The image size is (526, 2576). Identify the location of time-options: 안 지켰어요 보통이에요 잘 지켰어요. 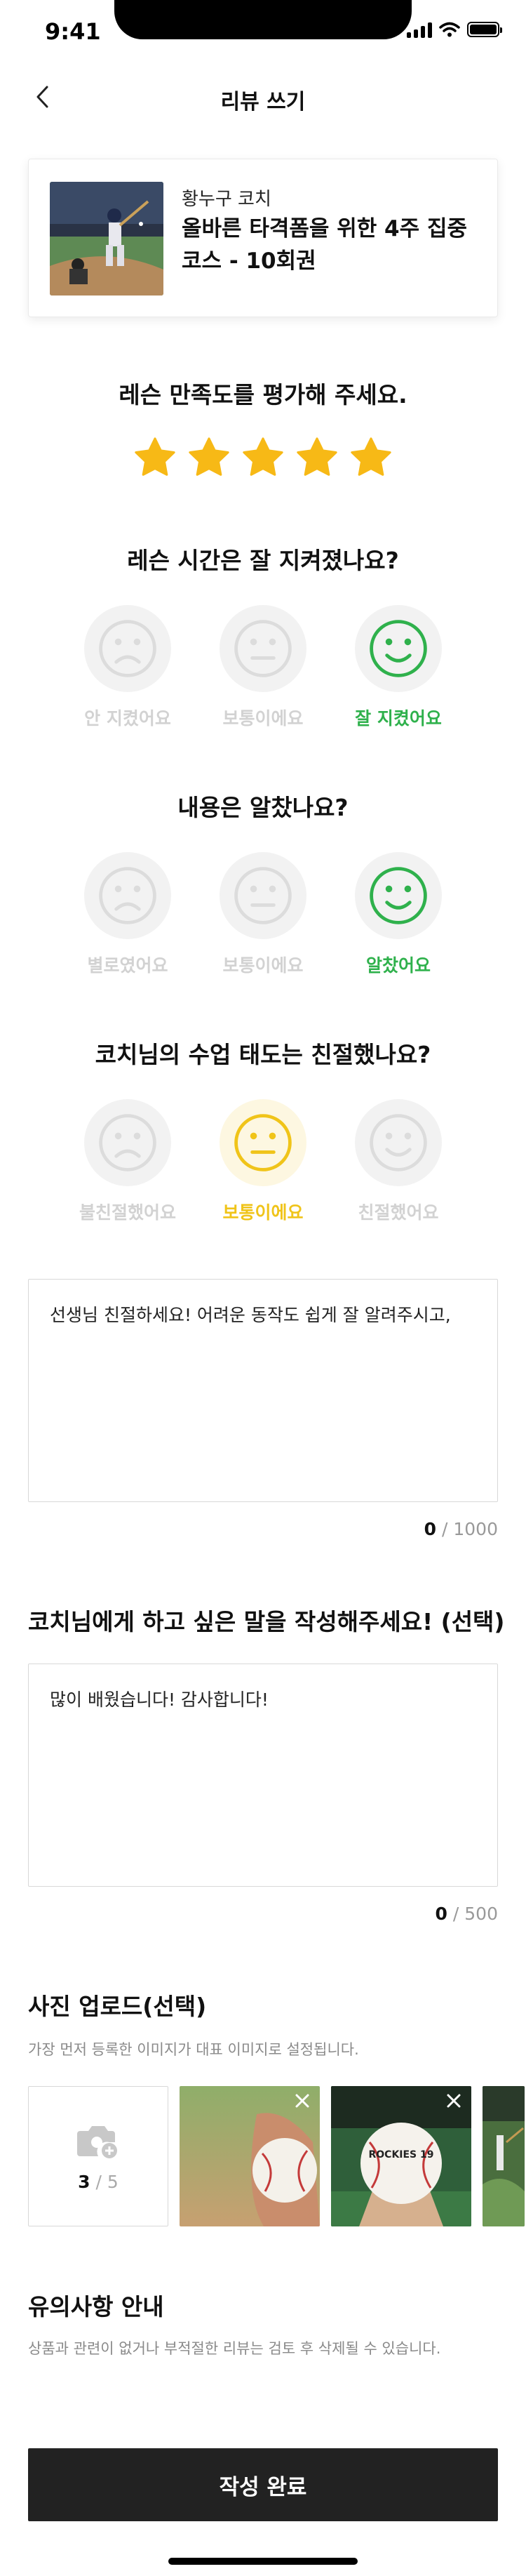
(263, 668).